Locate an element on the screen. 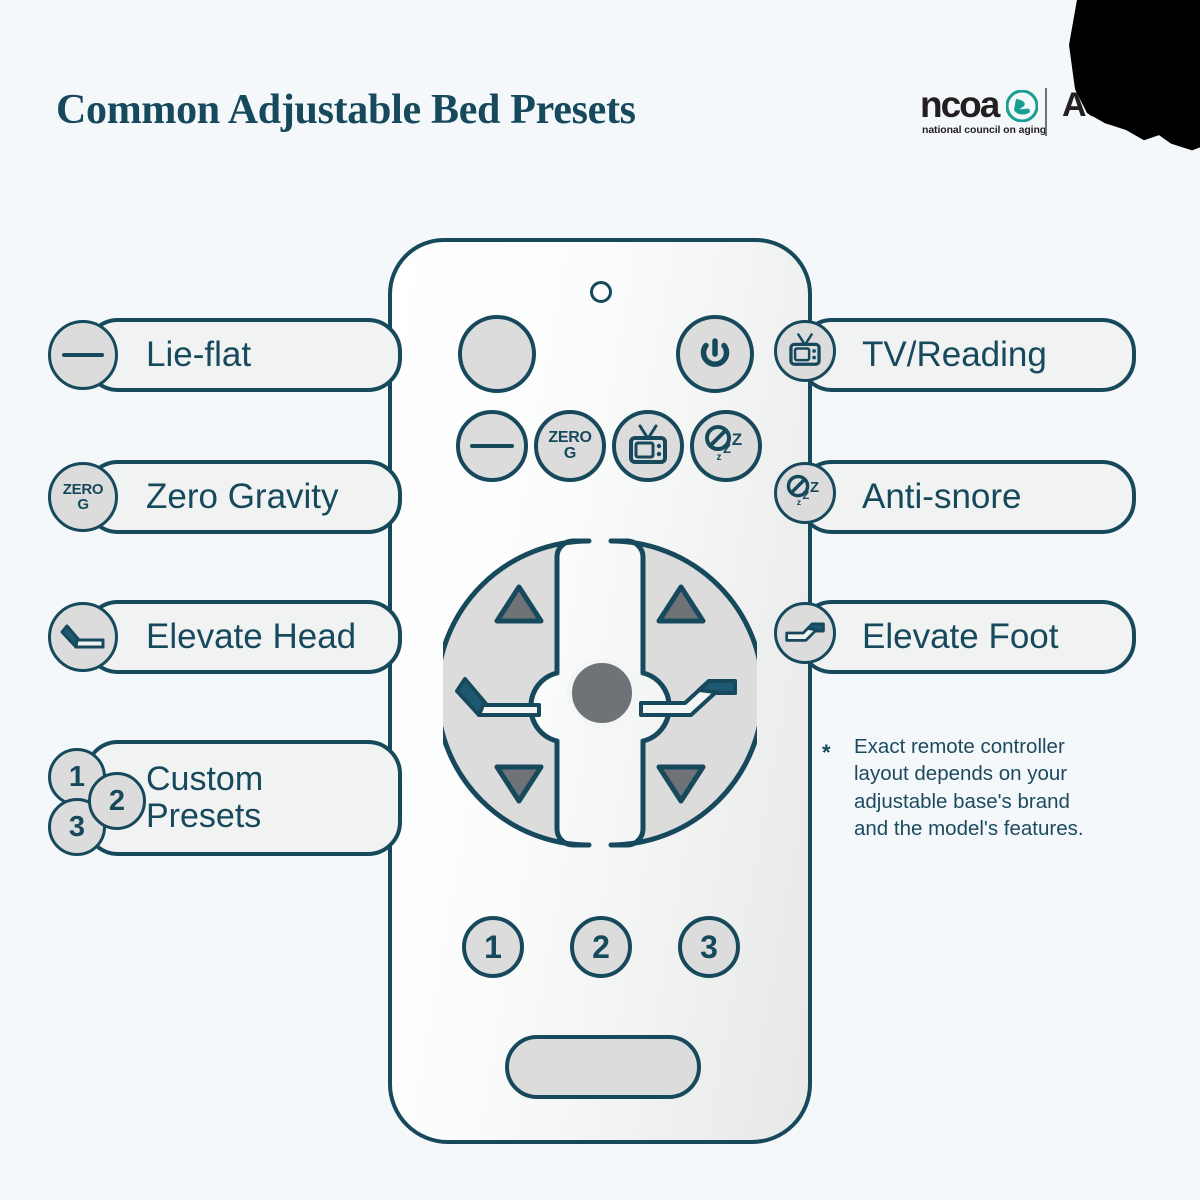 The width and height of the screenshot is (1200, 1200). memory-button-3: 3 is located at coordinates (709, 947).